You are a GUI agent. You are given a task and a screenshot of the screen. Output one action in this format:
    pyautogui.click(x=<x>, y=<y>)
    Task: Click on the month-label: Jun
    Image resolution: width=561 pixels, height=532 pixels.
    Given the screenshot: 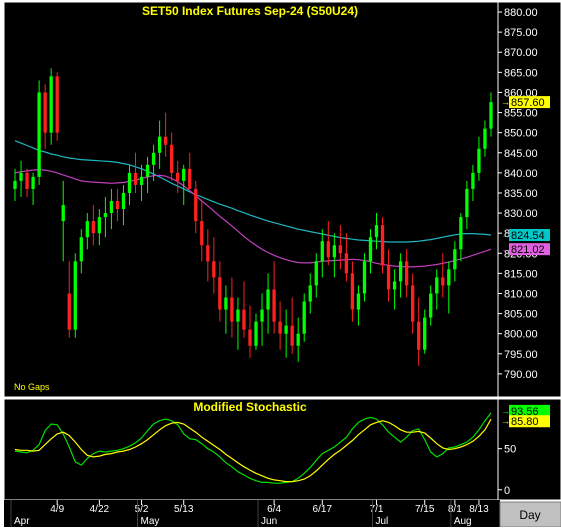 What is the action you would take?
    pyautogui.click(x=269, y=521)
    